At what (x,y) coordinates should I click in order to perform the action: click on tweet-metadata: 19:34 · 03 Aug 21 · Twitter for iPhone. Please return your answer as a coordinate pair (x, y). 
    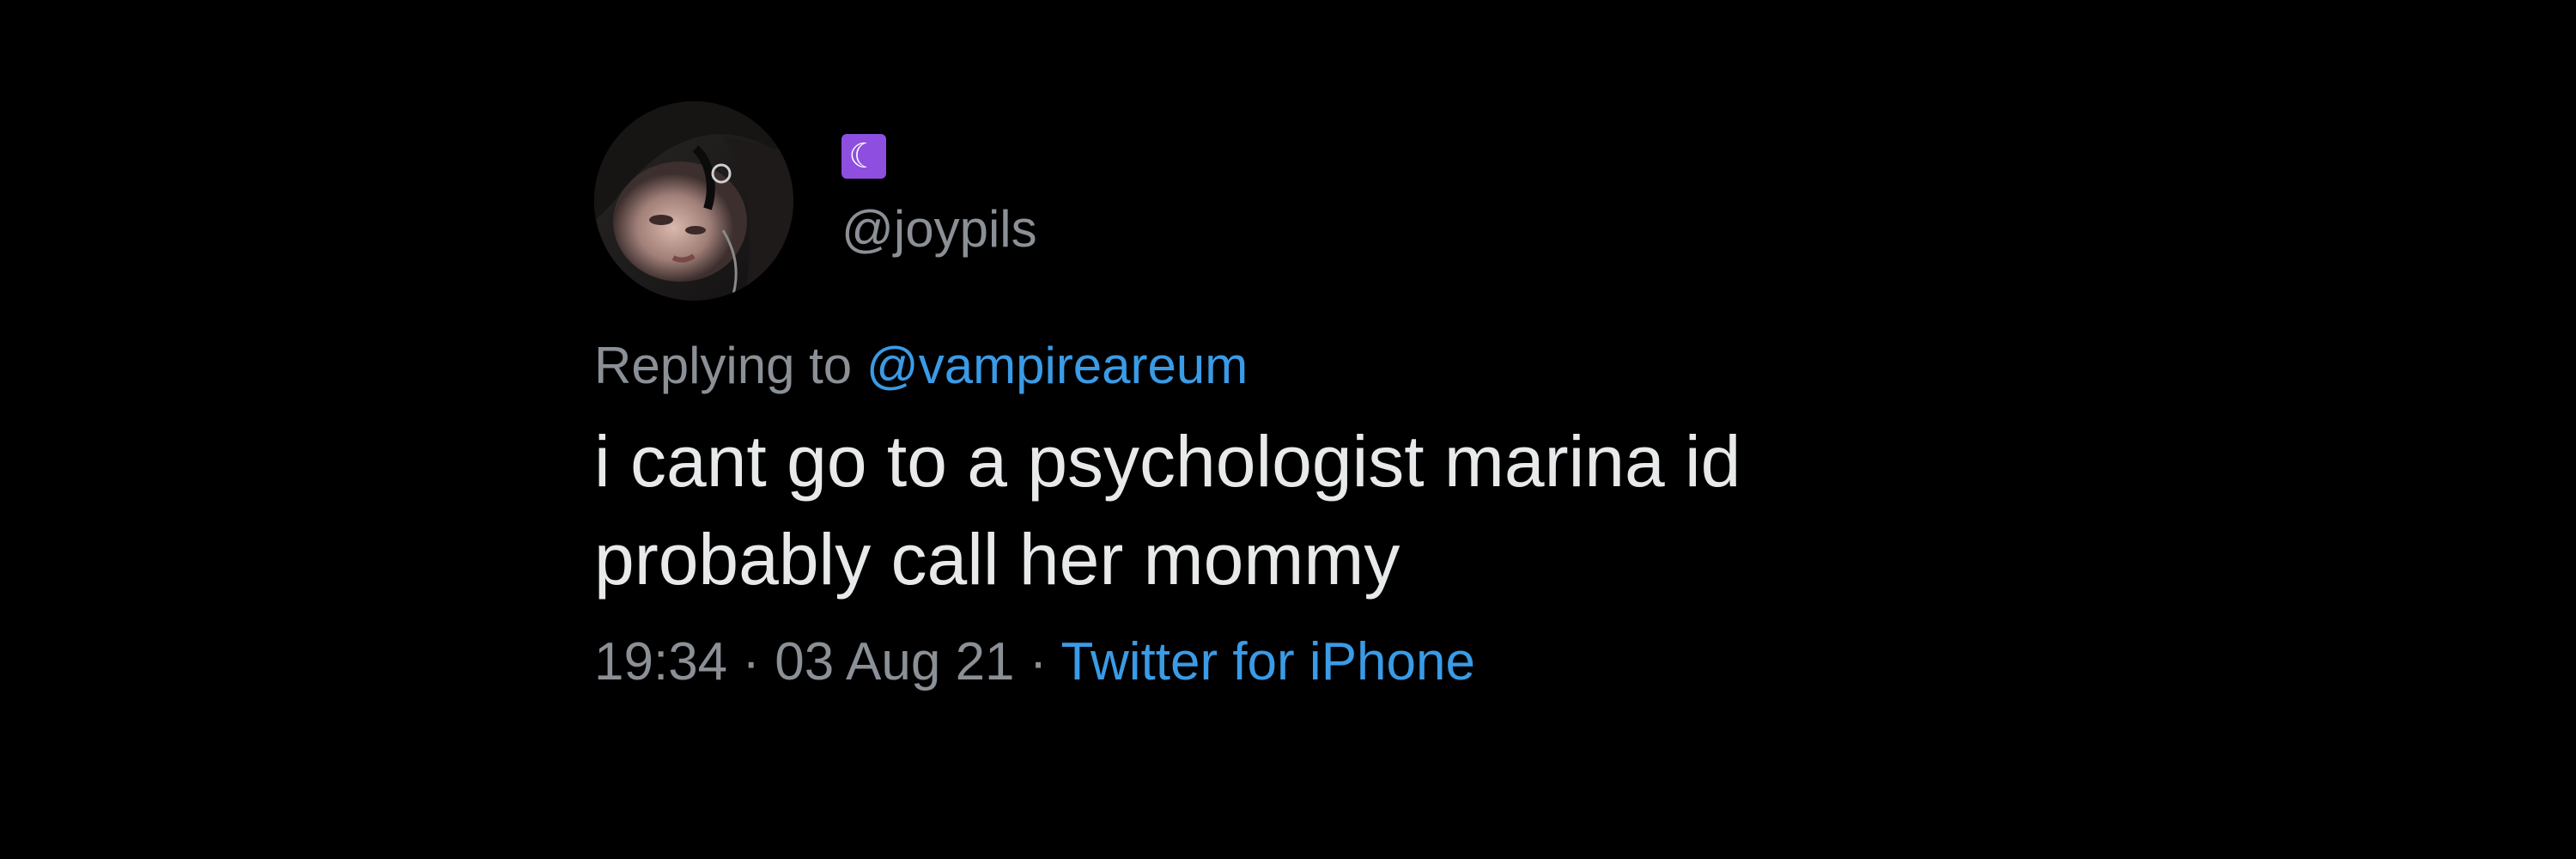
    Looking at the image, I should click on (1324, 662).